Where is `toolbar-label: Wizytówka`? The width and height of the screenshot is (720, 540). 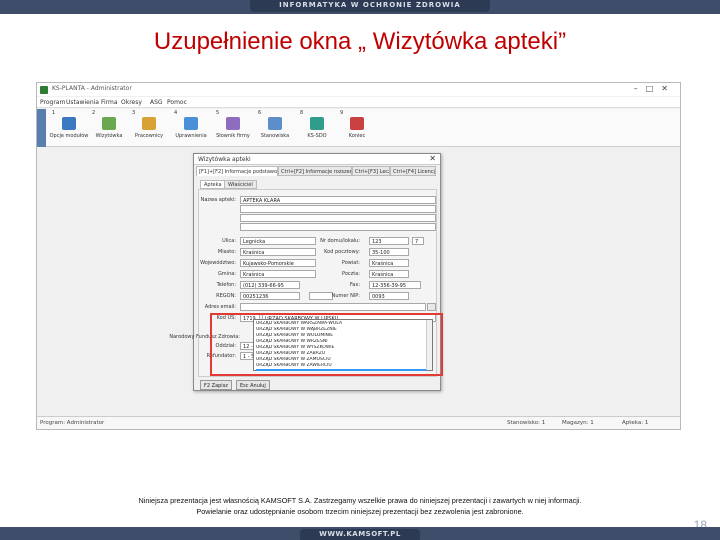 toolbar-label: Wizytówka is located at coordinates (109, 136).